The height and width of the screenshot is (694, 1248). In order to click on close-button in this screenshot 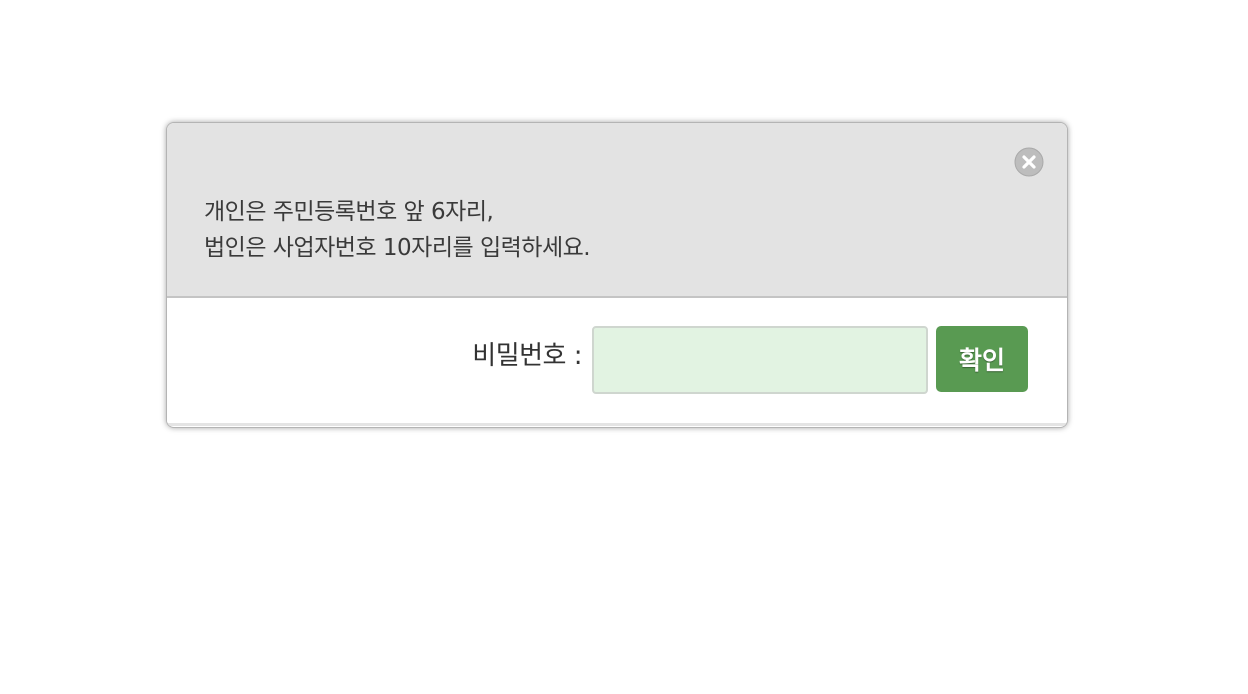, I will do `click(1029, 162)`.